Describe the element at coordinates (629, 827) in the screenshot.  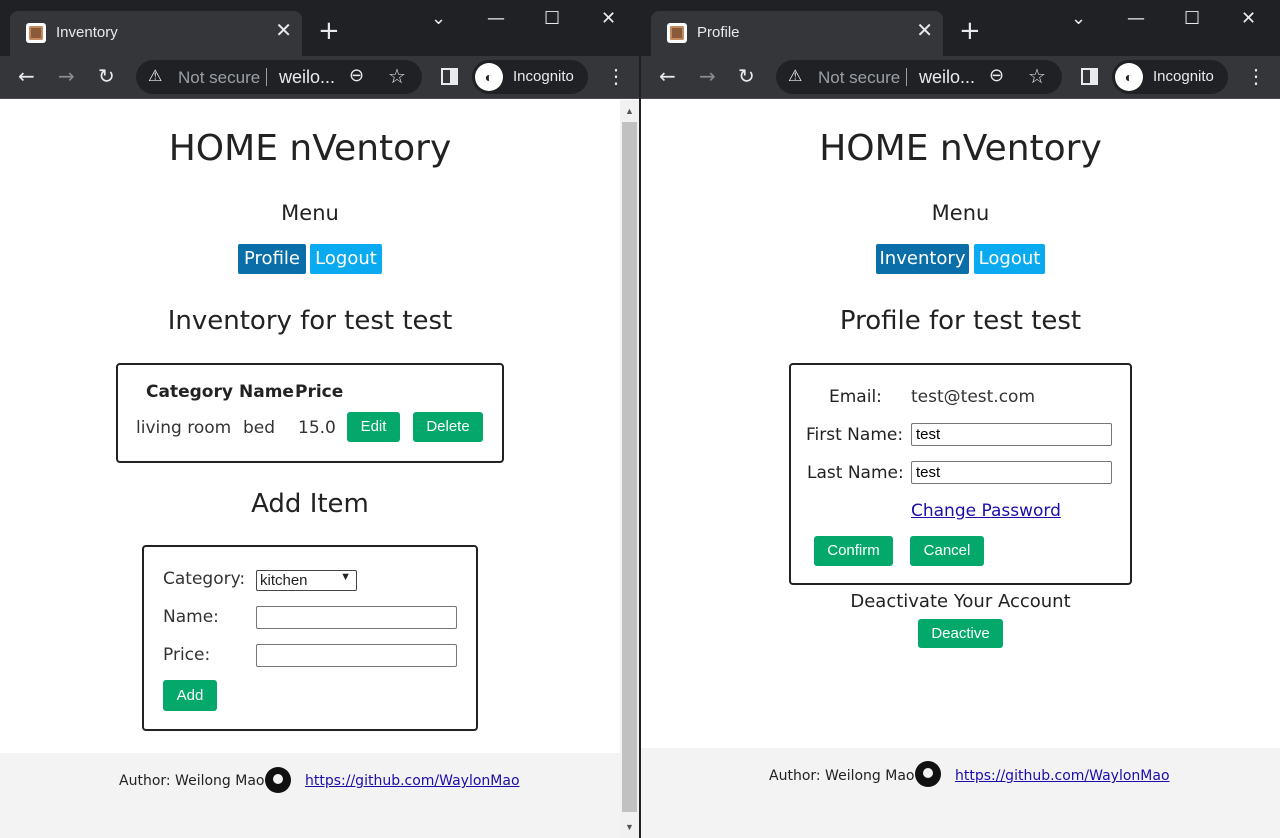
I see `scroll-down-icon: ▼` at that location.